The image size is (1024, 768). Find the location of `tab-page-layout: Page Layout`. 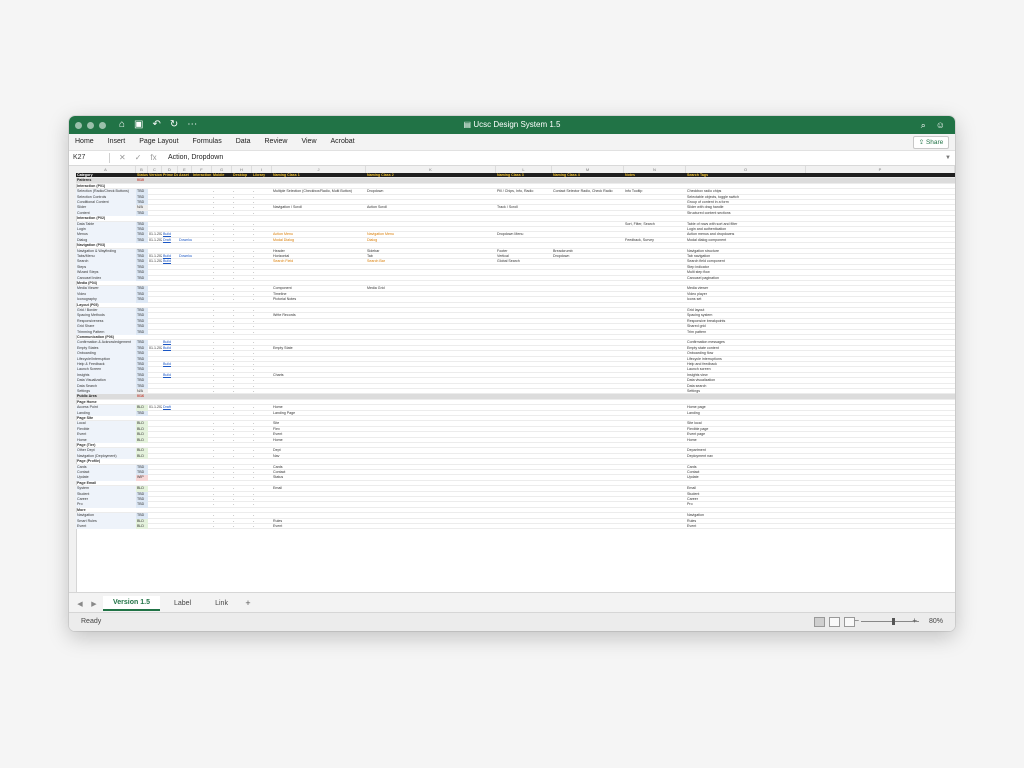

tab-page-layout: Page Layout is located at coordinates (158, 142).